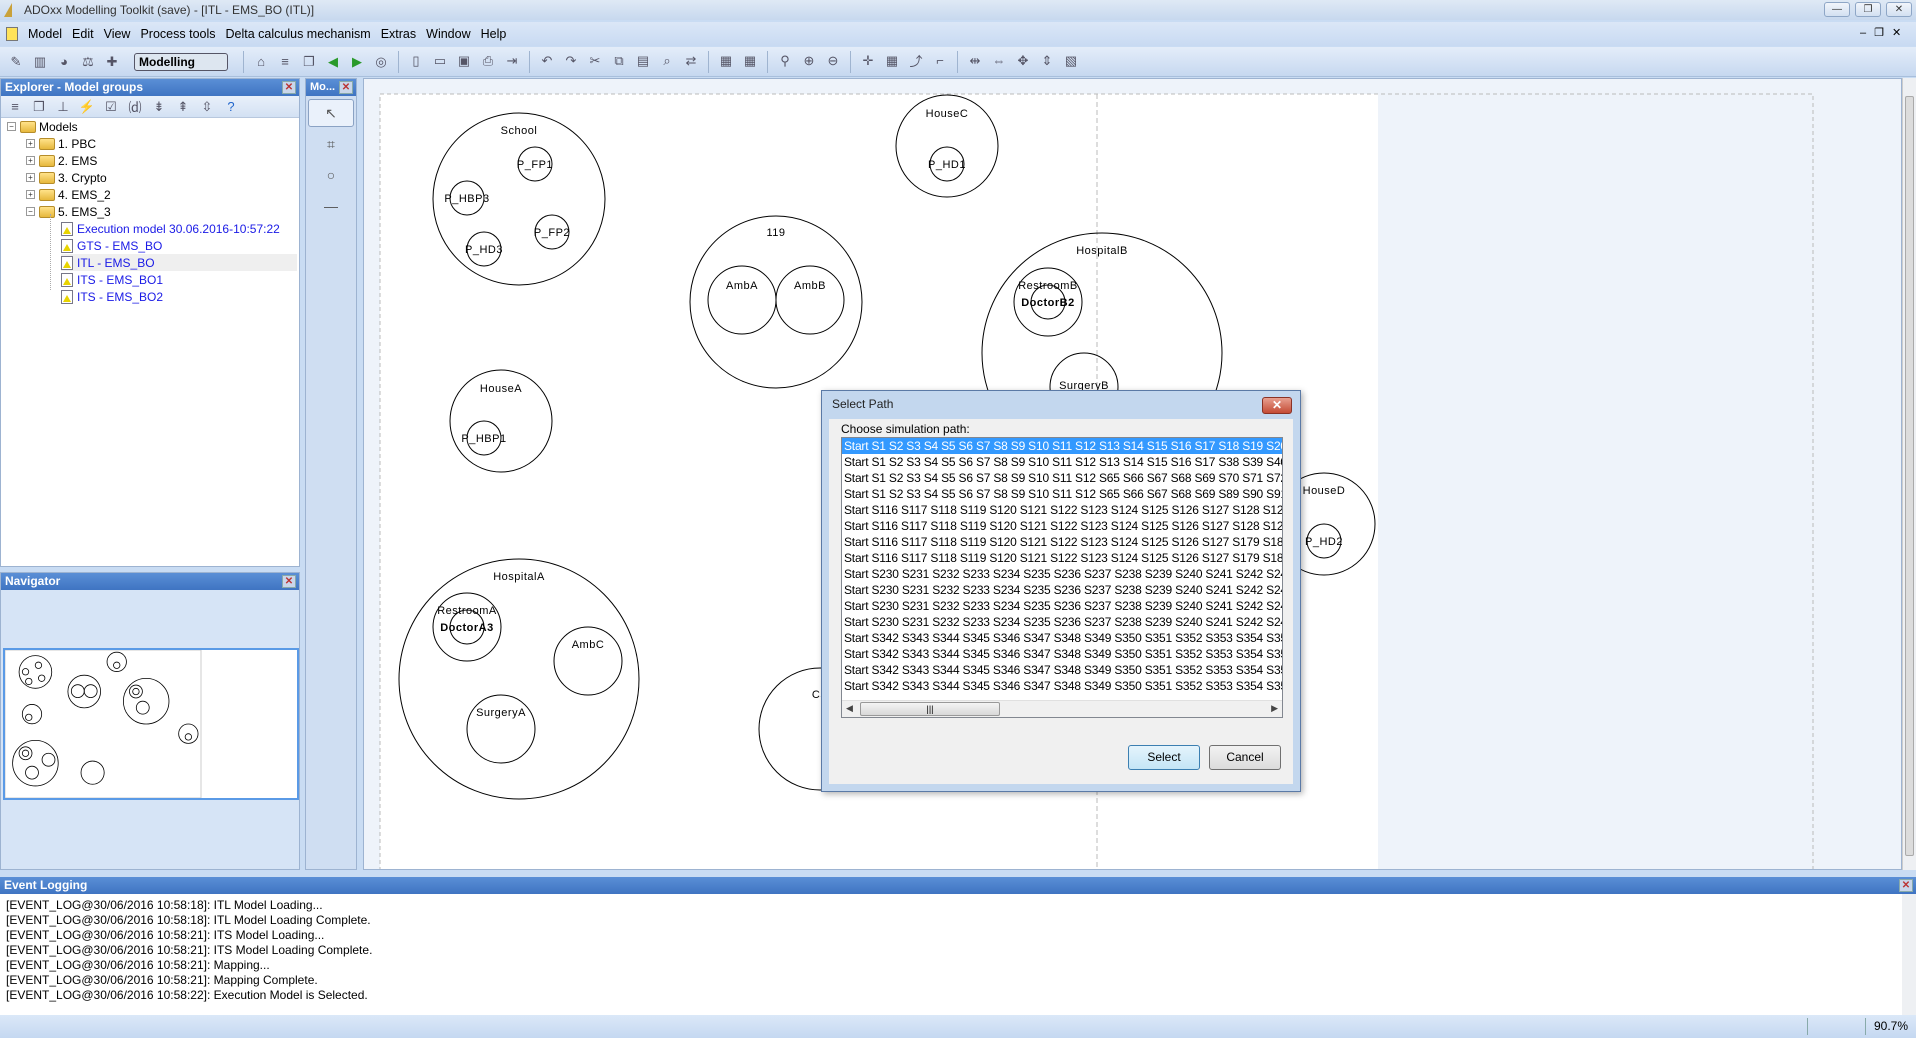  I want to click on dialog-close-button: ✕, so click(1277, 405).